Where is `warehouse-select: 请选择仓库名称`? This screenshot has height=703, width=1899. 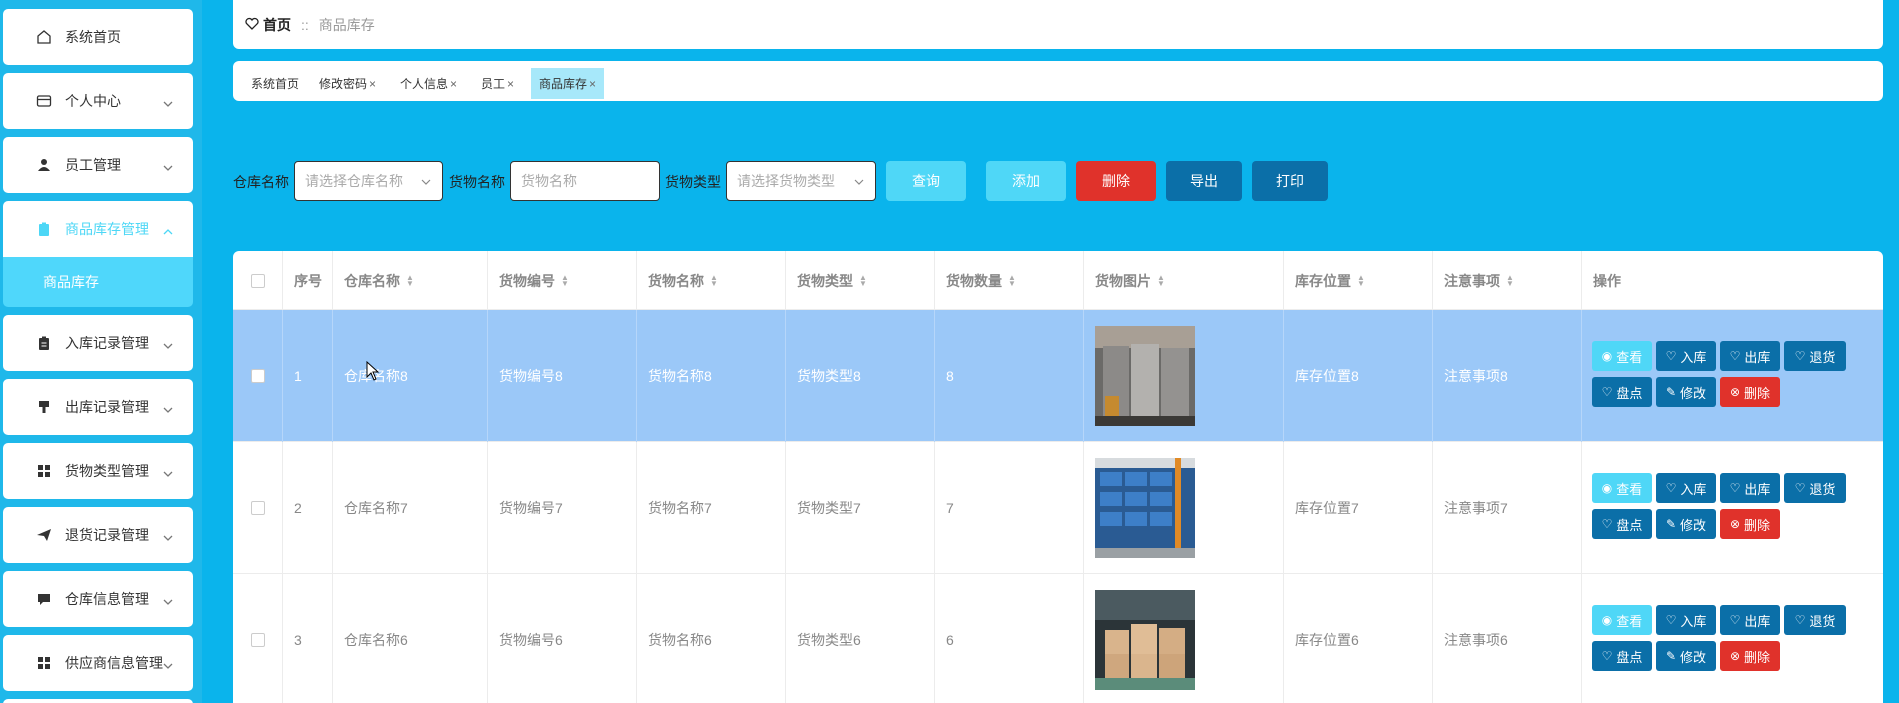 warehouse-select: 请选择仓库名称 is located at coordinates (368, 181).